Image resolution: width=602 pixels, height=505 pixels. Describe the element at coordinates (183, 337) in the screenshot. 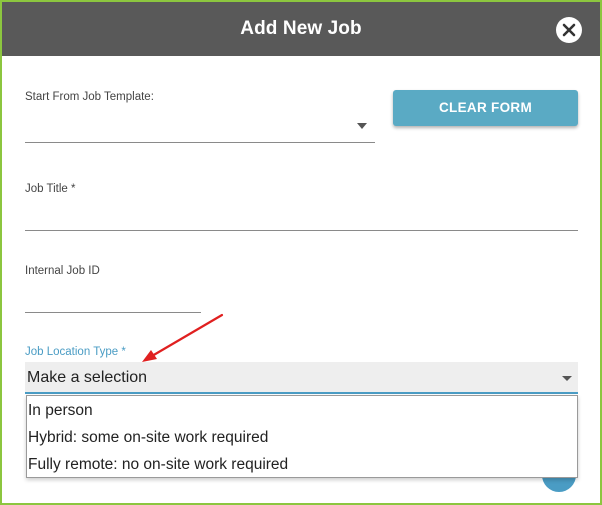

I see `annotation-arrow-icon` at that location.